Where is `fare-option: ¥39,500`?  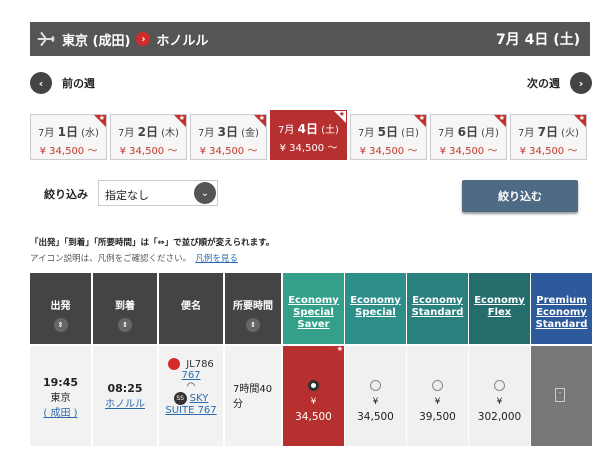
fare-option: ¥39,500 is located at coordinates (437, 396).